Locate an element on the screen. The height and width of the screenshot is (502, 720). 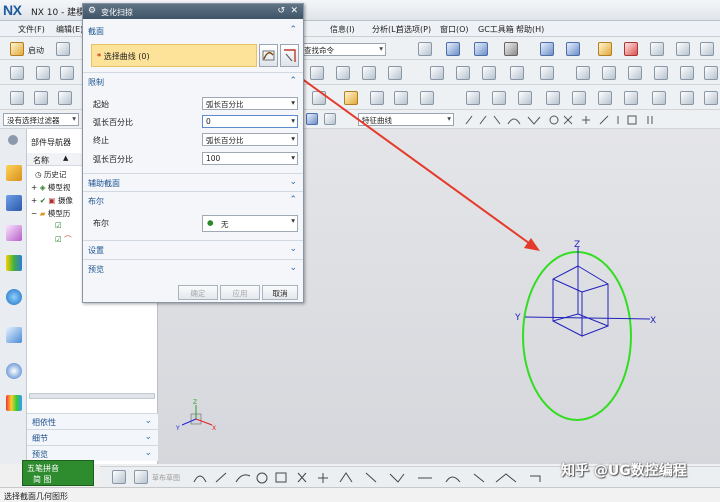
history-icon is located at coordinates (14, 335).